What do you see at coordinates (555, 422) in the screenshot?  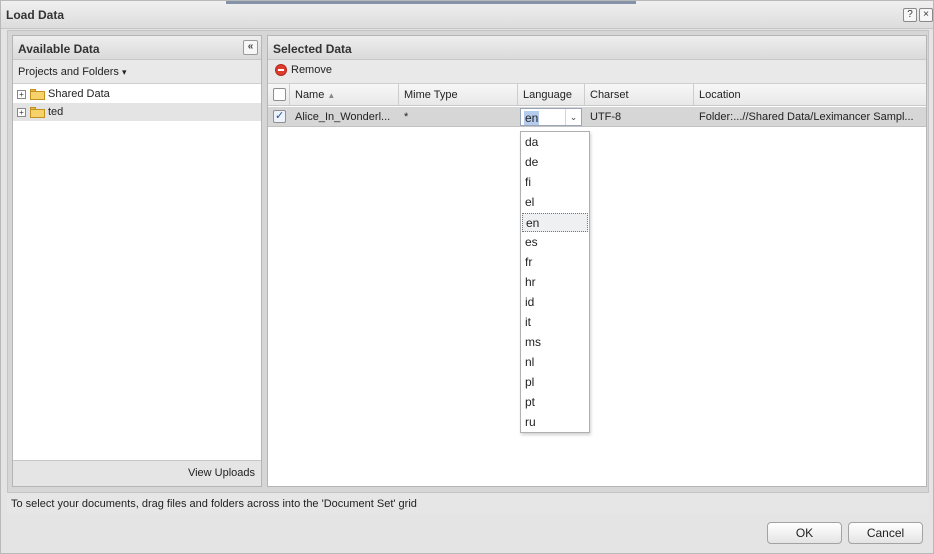 I see `language-option-ru: ru` at bounding box center [555, 422].